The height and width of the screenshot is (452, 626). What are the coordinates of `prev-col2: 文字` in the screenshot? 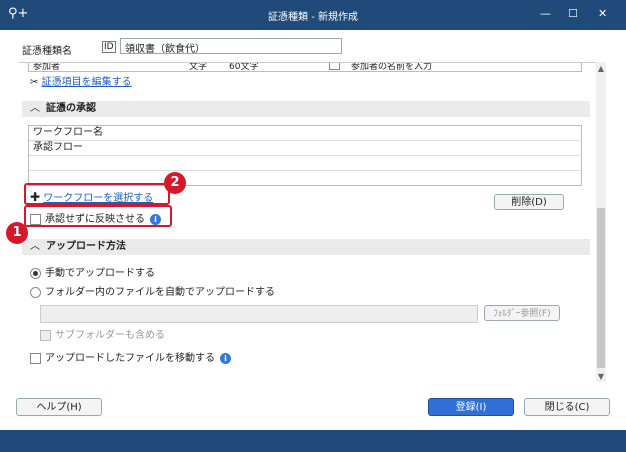 It's located at (198, 67).